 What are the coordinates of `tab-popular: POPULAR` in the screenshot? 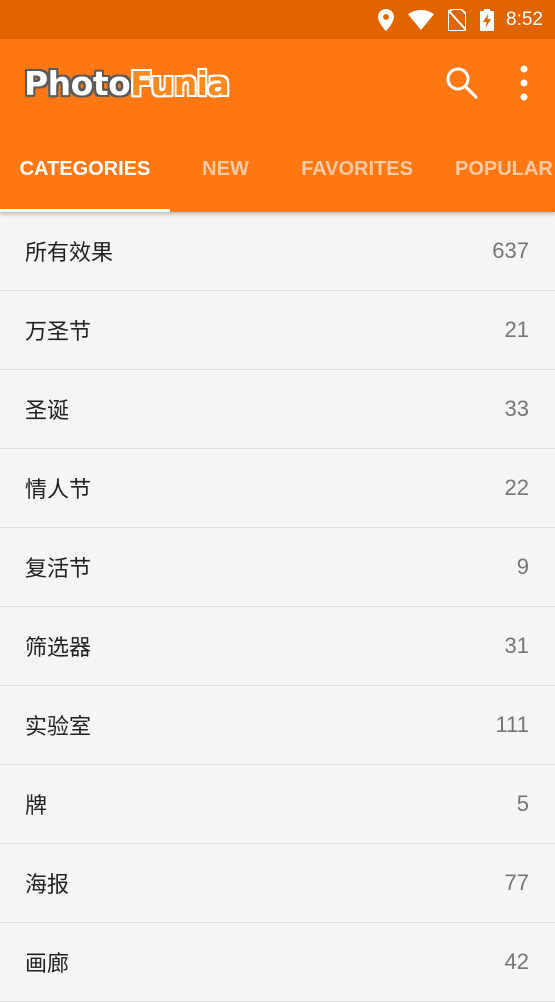 It's located at (494, 169).